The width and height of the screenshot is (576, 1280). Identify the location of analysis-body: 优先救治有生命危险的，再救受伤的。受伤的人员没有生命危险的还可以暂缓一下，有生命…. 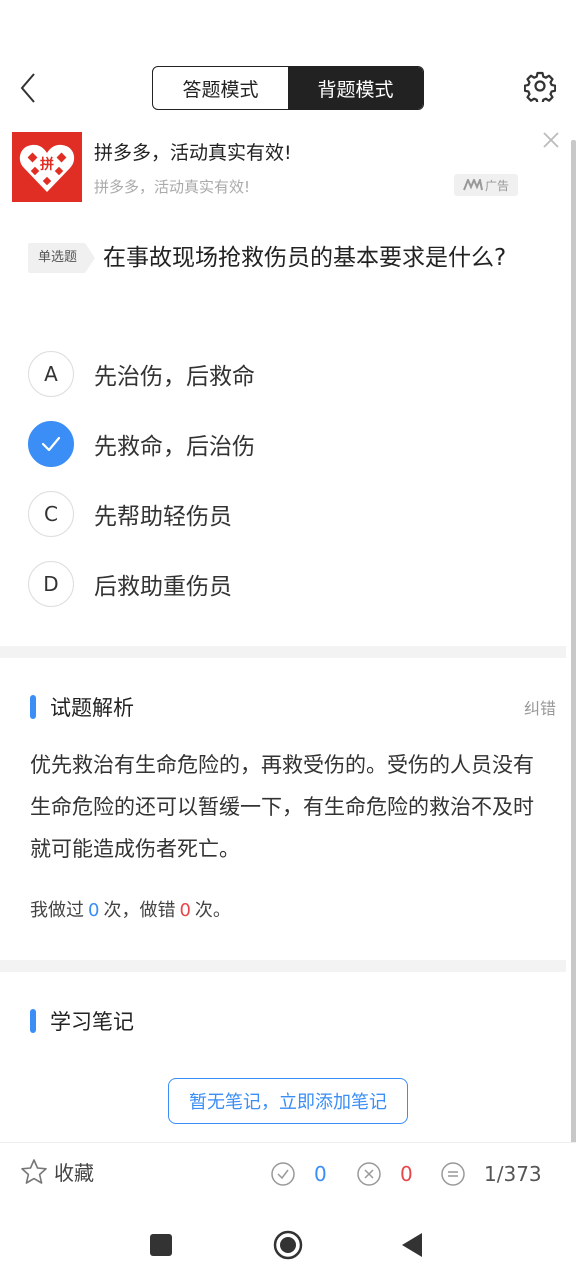
(282, 807).